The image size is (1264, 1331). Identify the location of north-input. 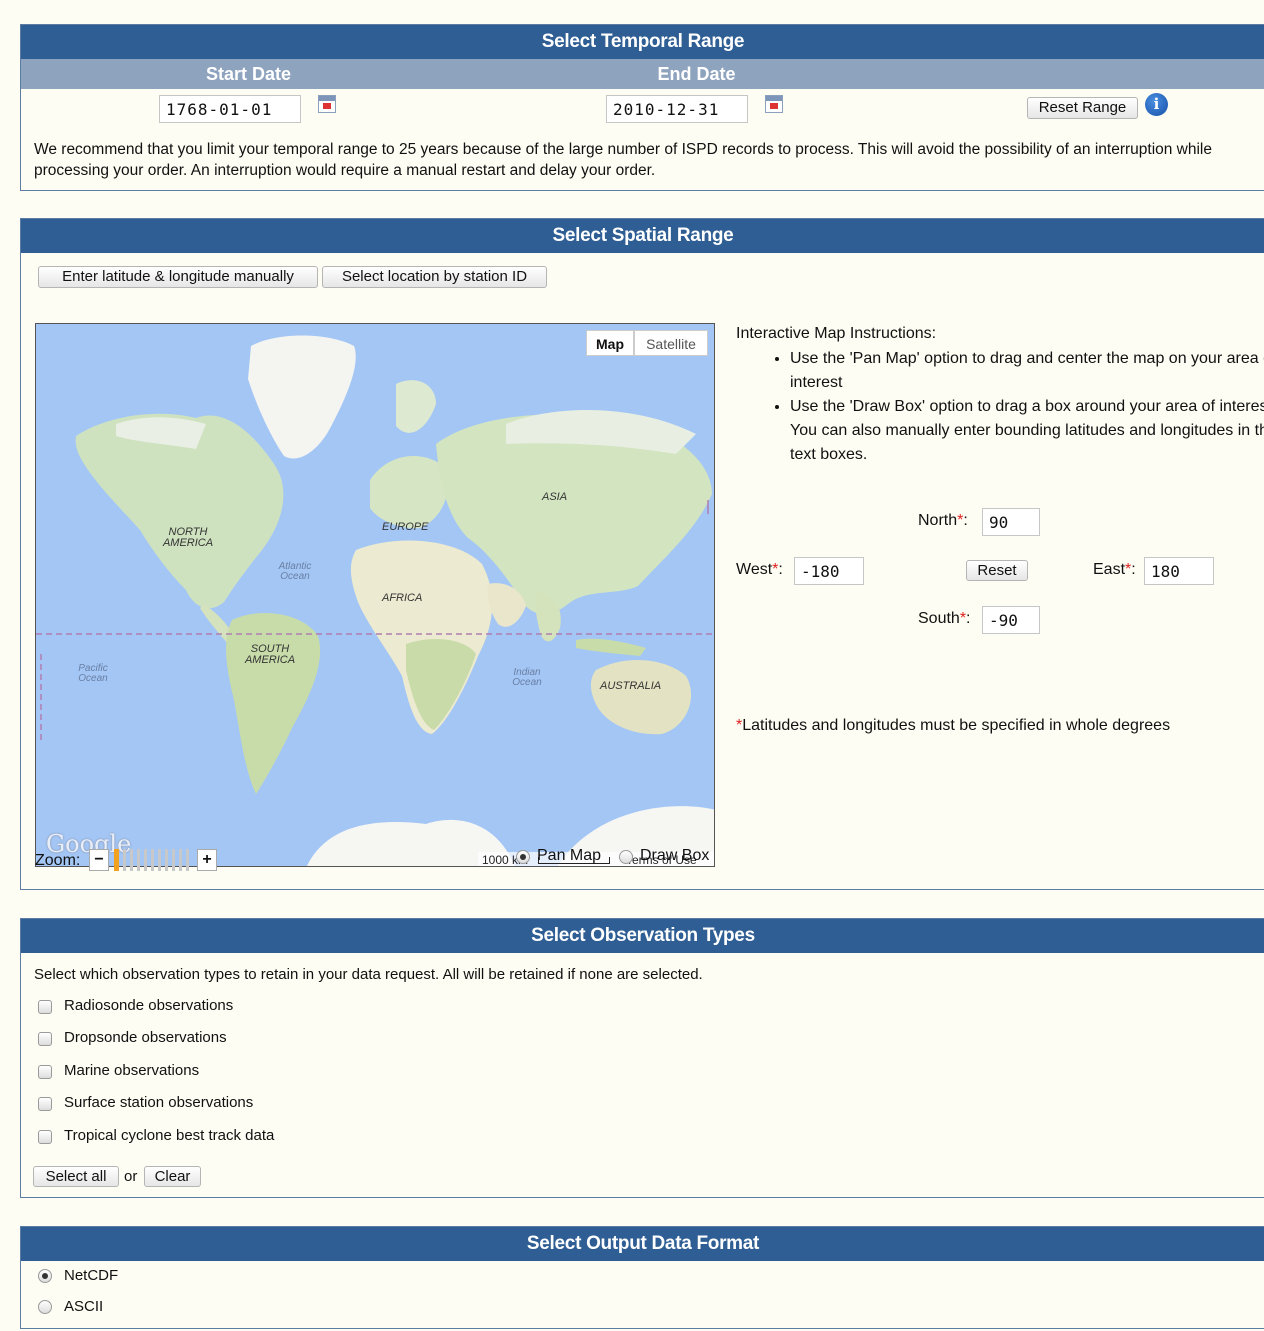
(1011, 522).